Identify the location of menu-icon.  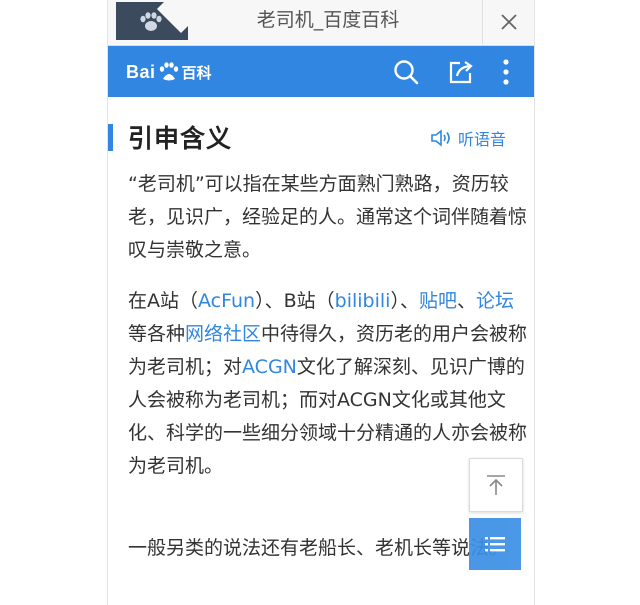
(495, 544).